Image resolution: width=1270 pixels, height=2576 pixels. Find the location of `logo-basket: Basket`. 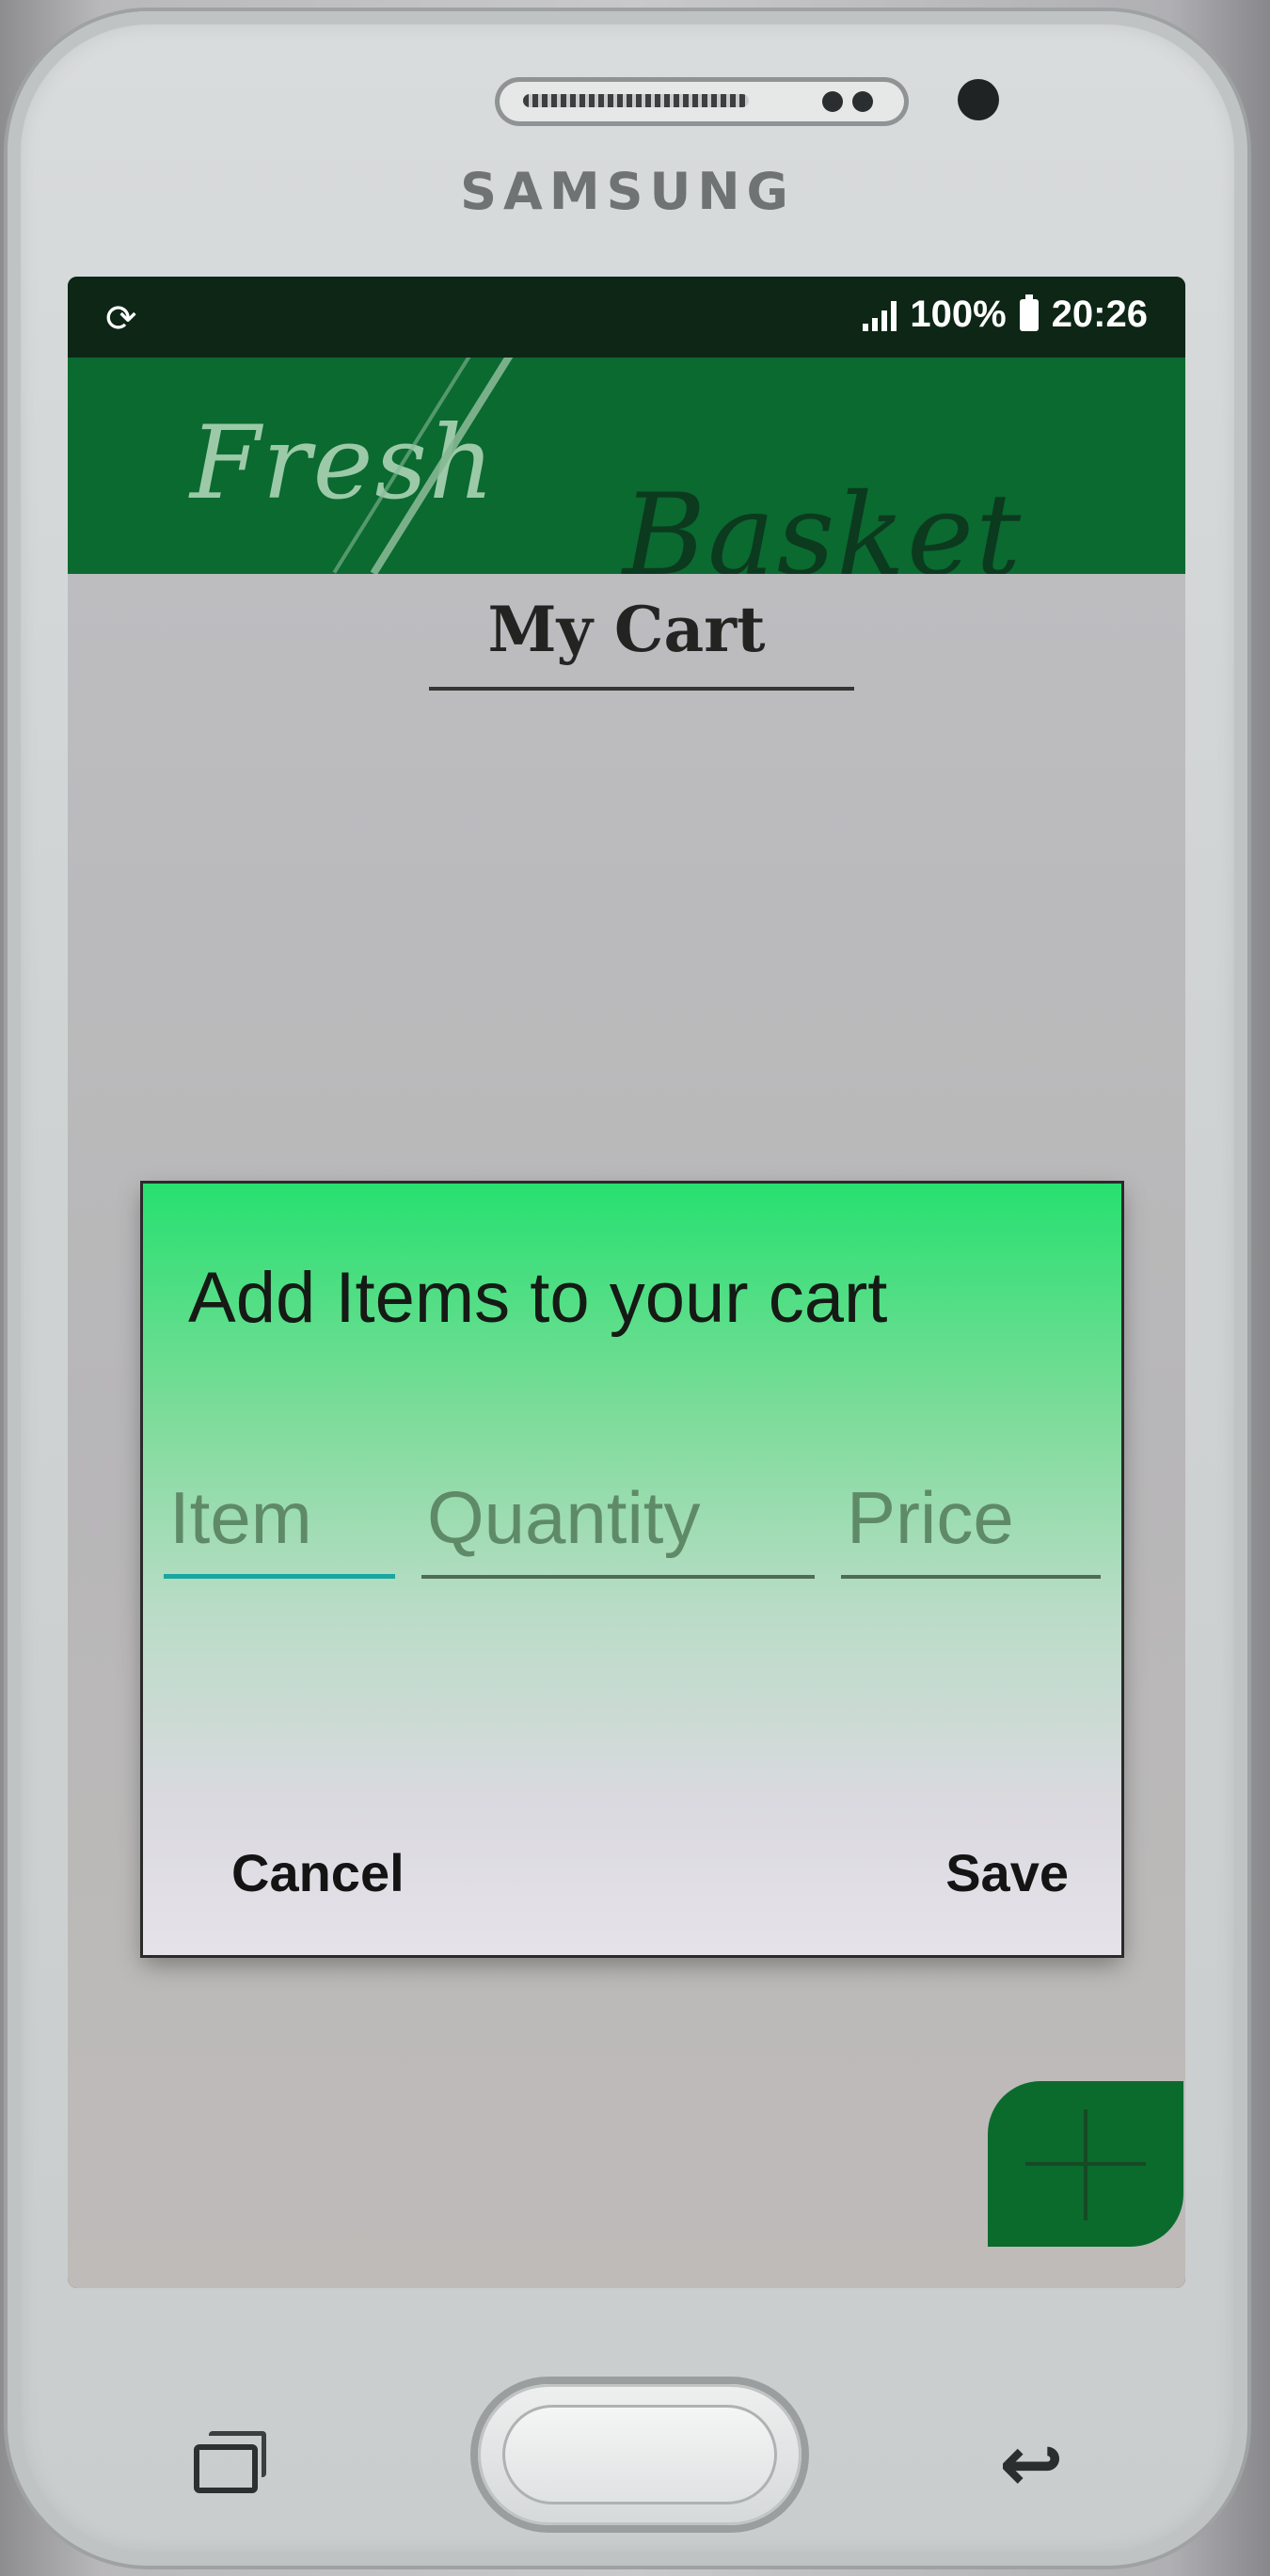

logo-basket: Basket is located at coordinates (824, 522).